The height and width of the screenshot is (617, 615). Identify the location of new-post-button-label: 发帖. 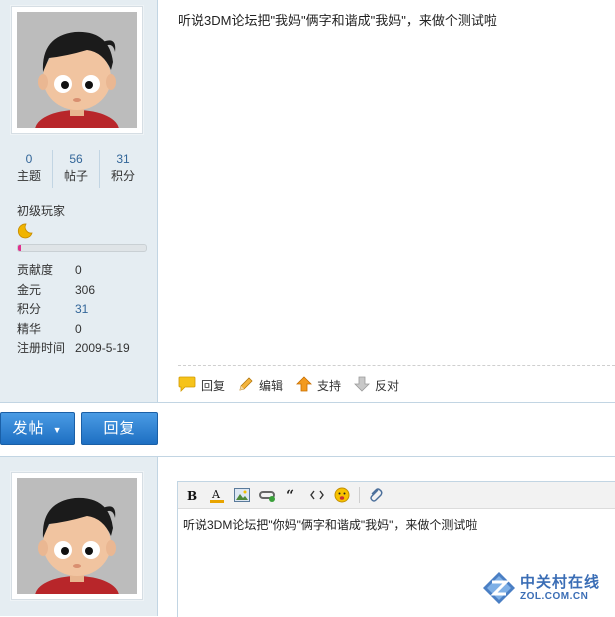
(28, 428).